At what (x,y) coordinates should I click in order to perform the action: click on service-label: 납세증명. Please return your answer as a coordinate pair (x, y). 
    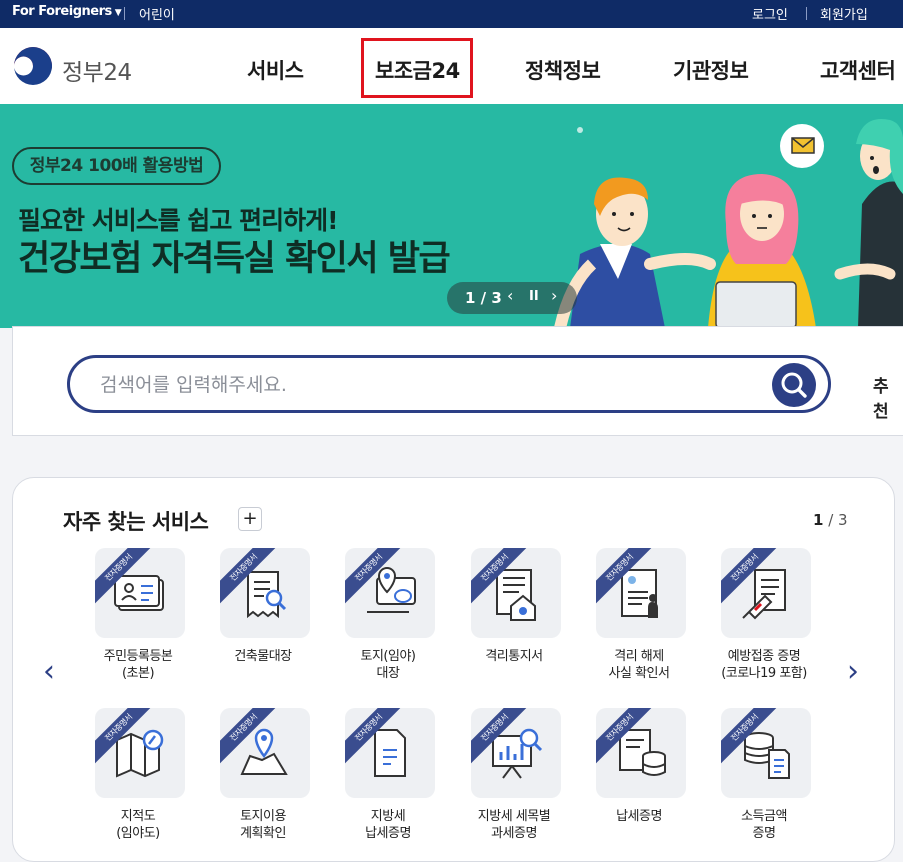
    Looking at the image, I should click on (639, 816).